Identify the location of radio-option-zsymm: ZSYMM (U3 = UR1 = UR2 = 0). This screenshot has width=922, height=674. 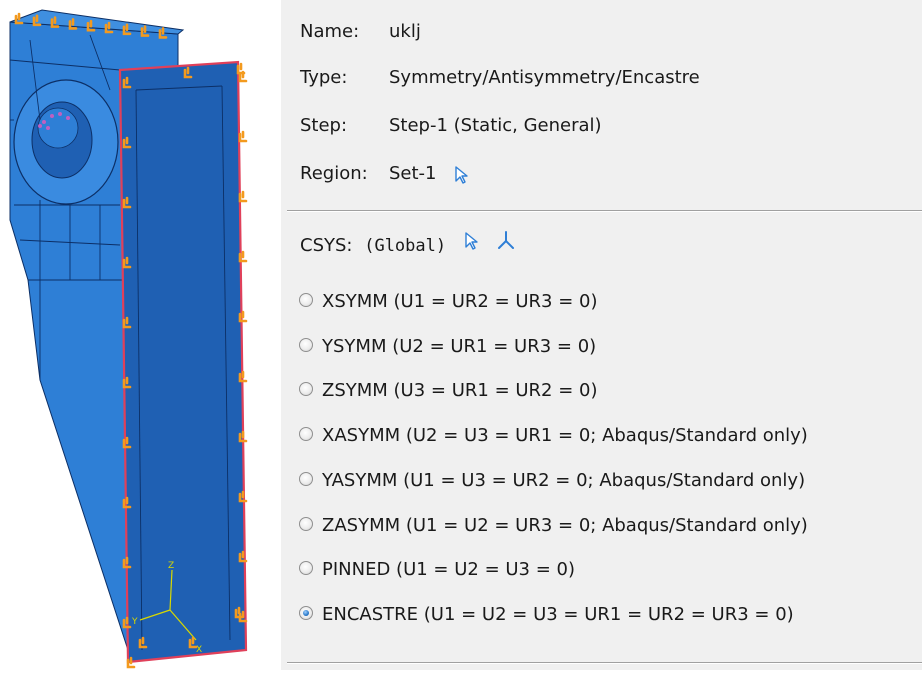
(448, 391).